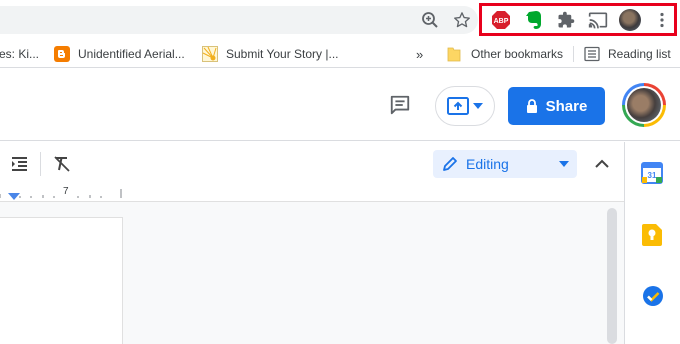 This screenshot has height=344, width=680. What do you see at coordinates (455, 54) in the screenshot?
I see `folder-icon` at bounding box center [455, 54].